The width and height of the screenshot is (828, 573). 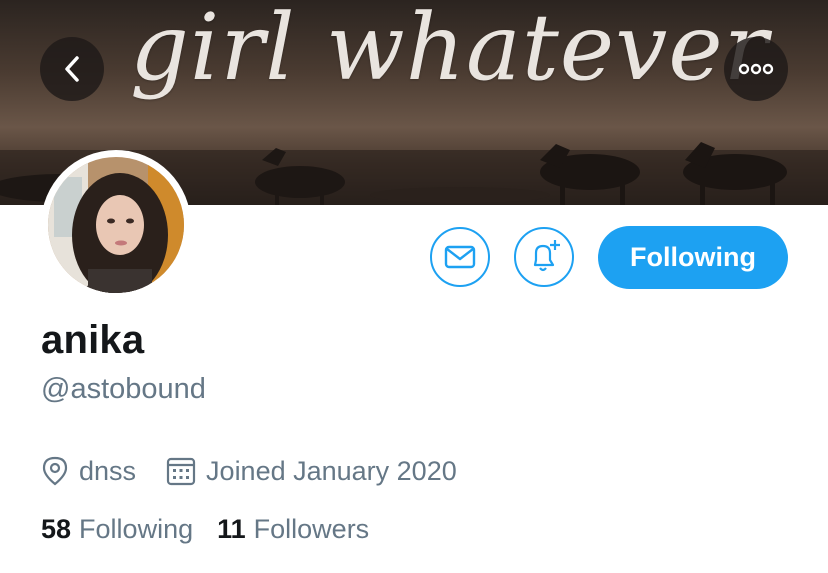 I want to click on profile-meta: dnss Joined January 2020, so click(x=249, y=471).